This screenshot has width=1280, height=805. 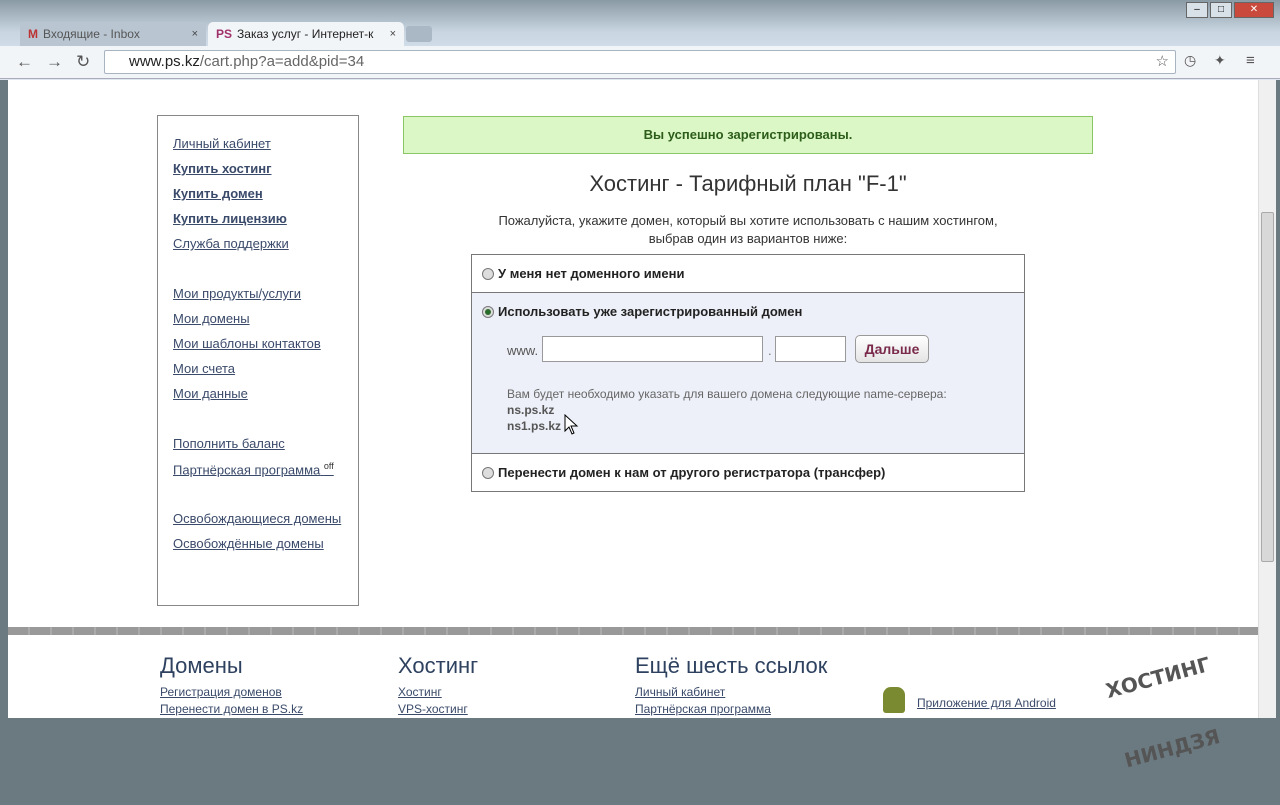 What do you see at coordinates (33, 34) in the screenshot?
I see `gmail-icon: M` at bounding box center [33, 34].